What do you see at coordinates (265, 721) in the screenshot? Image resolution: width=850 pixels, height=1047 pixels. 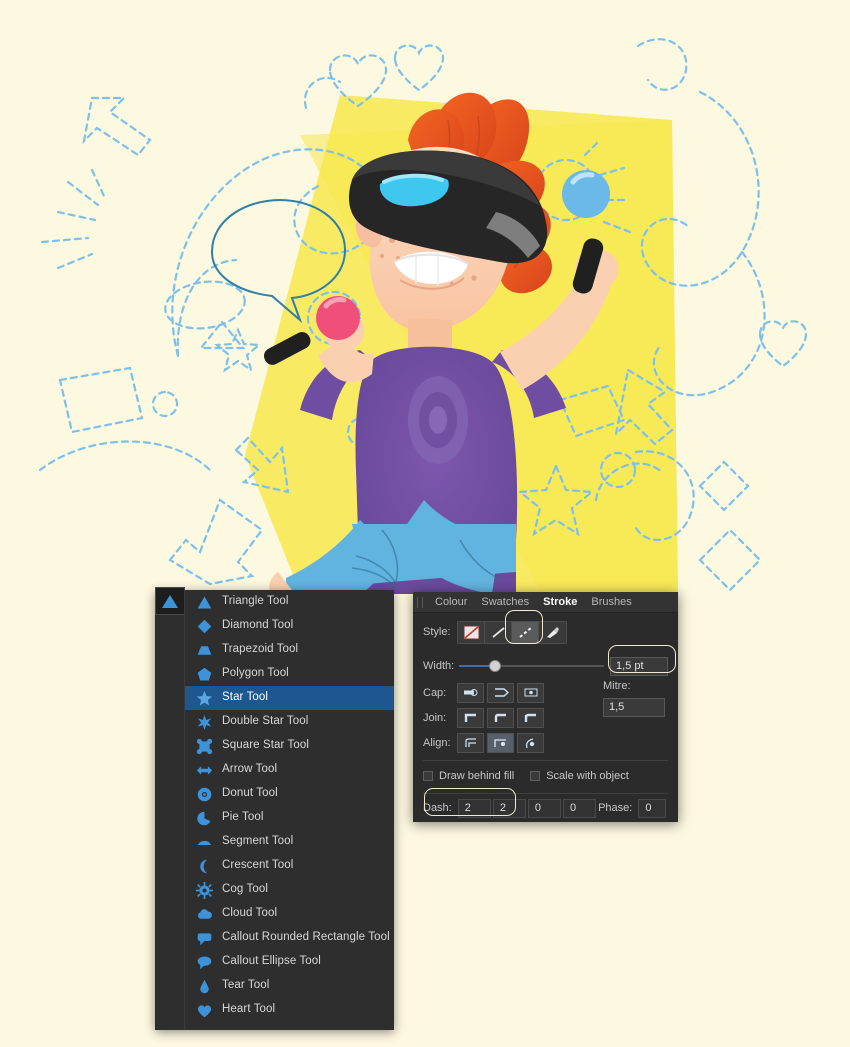 I see `tool-item-label: Double Star Tool` at bounding box center [265, 721].